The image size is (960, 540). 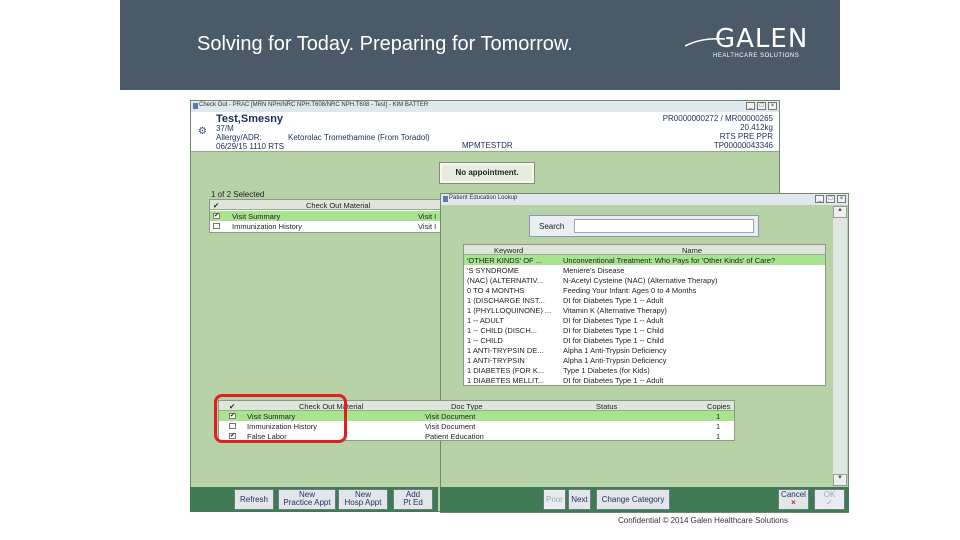 What do you see at coordinates (717, 118) in the screenshot?
I see `patient-ids: PR0000000272 / MR00000265` at bounding box center [717, 118].